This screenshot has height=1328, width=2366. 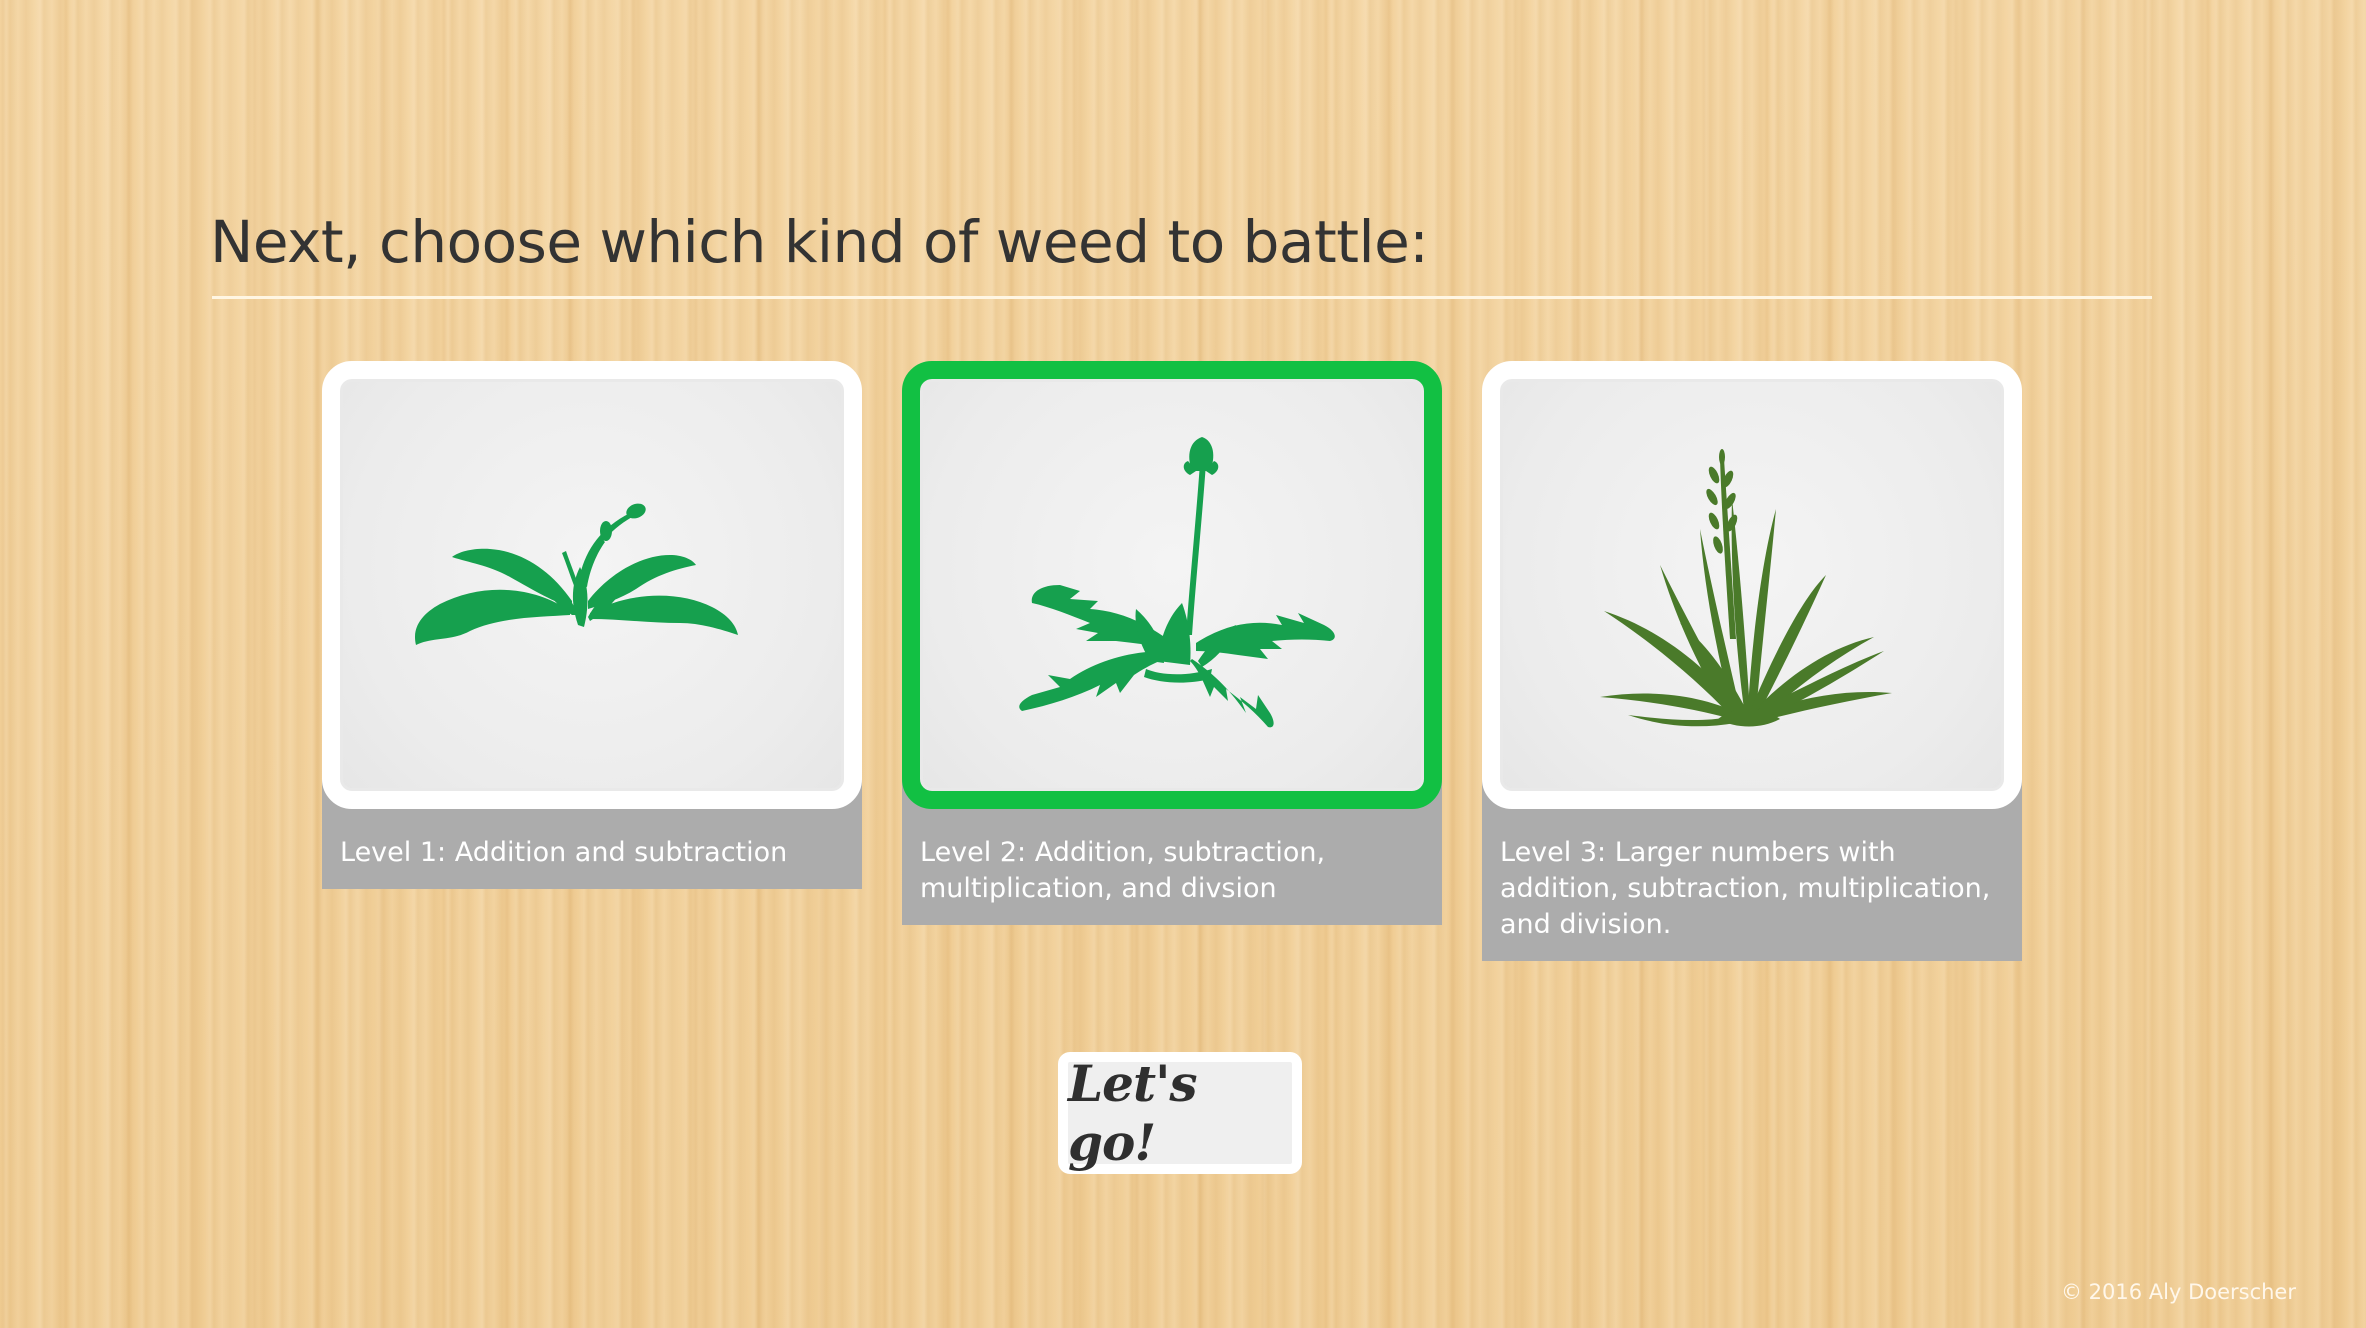 I want to click on level-1-tile, so click(x=592, y=585).